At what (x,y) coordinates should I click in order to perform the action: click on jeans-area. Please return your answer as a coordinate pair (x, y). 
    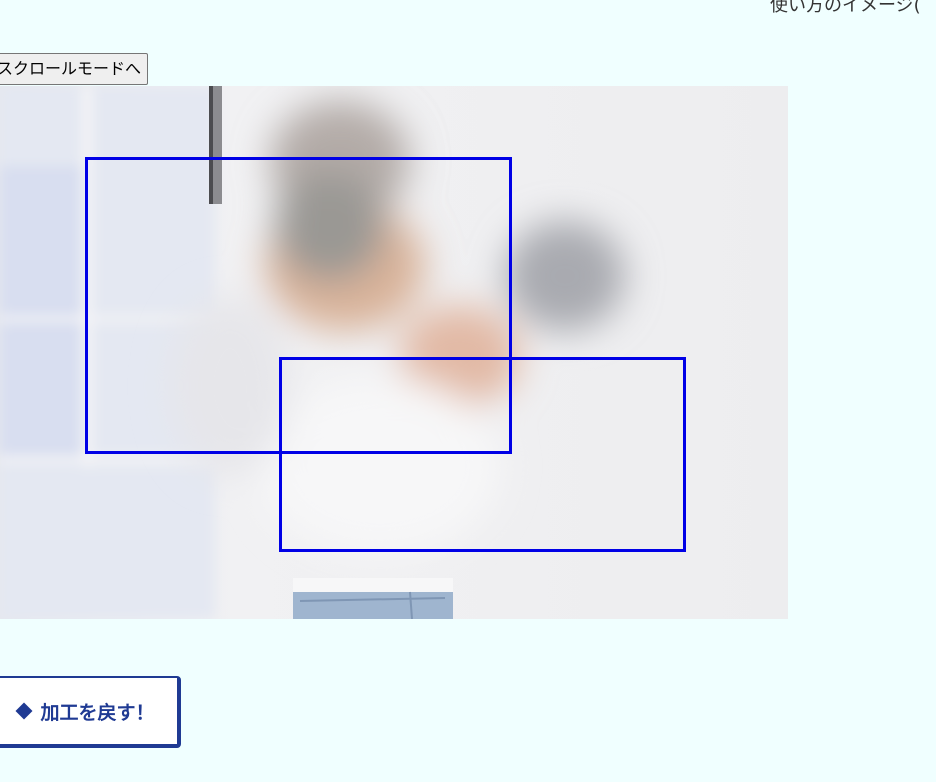
    Looking at the image, I should click on (373, 598).